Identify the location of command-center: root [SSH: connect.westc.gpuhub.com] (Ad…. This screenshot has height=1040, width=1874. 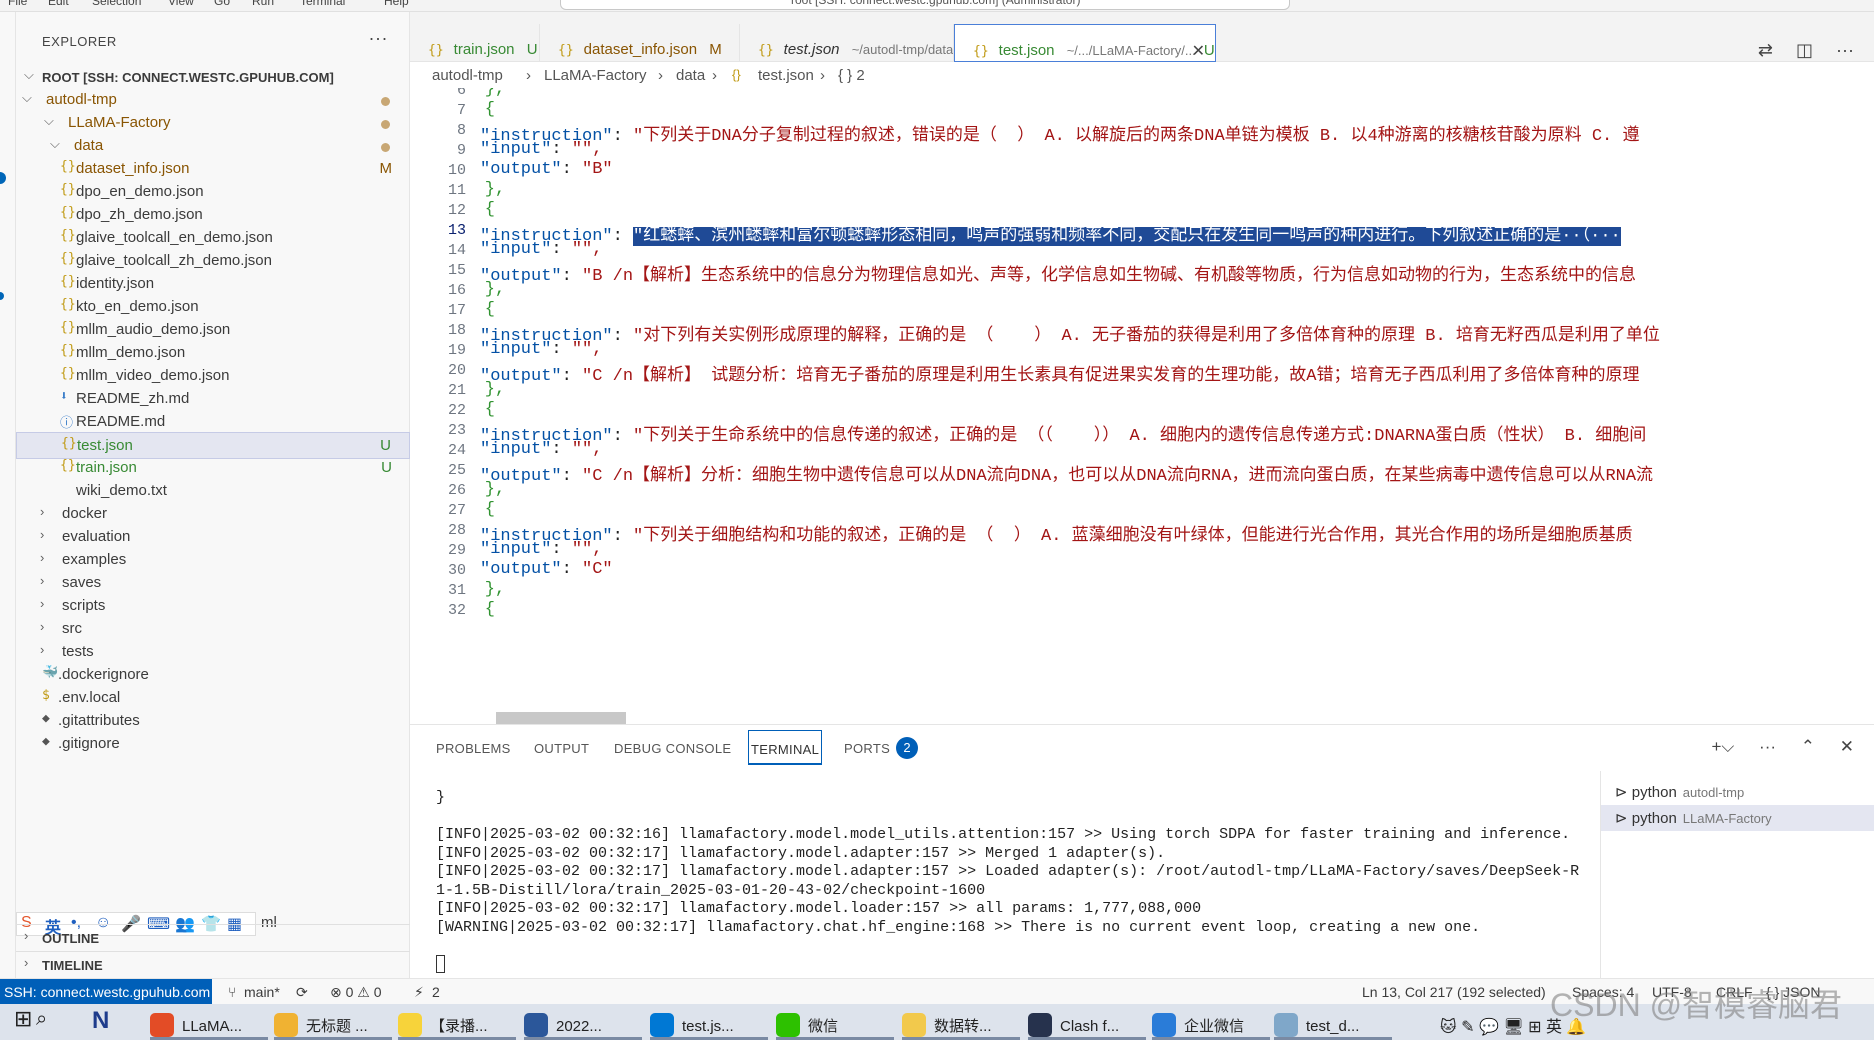
(925, 5).